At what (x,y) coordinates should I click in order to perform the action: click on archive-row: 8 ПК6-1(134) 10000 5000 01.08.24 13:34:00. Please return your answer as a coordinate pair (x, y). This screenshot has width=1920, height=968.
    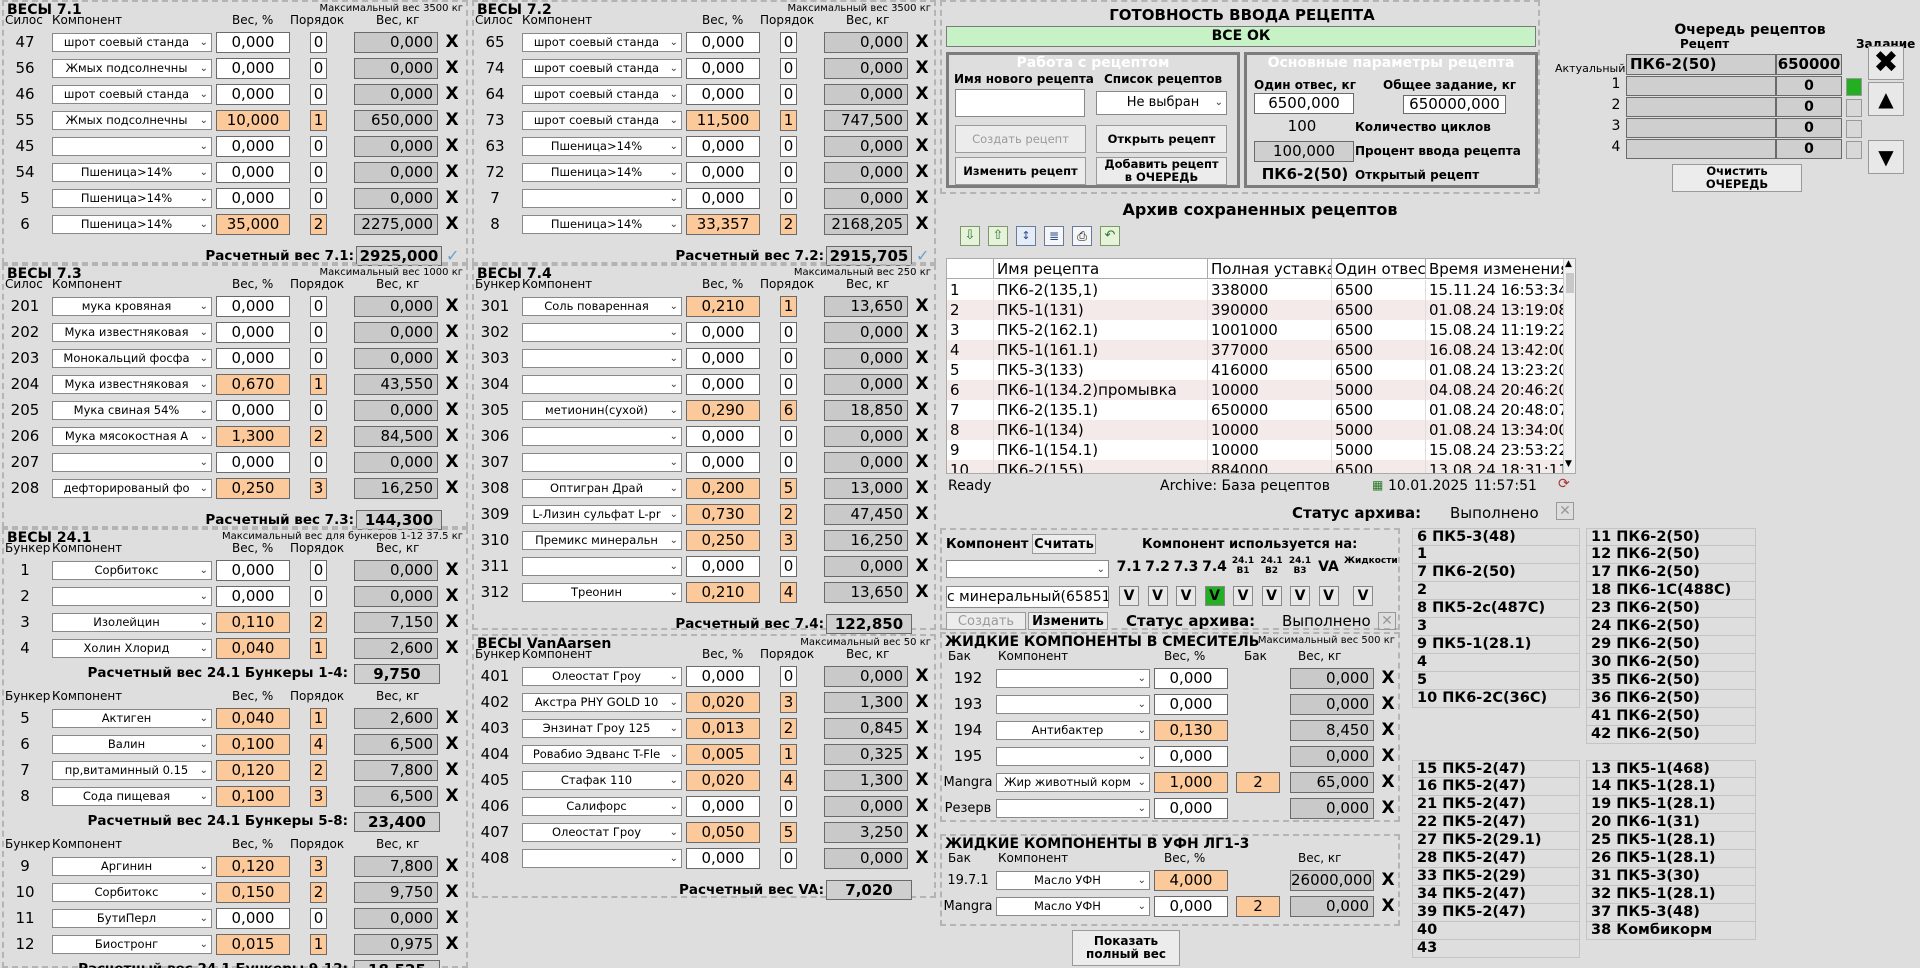
    Looking at the image, I should click on (1255, 430).